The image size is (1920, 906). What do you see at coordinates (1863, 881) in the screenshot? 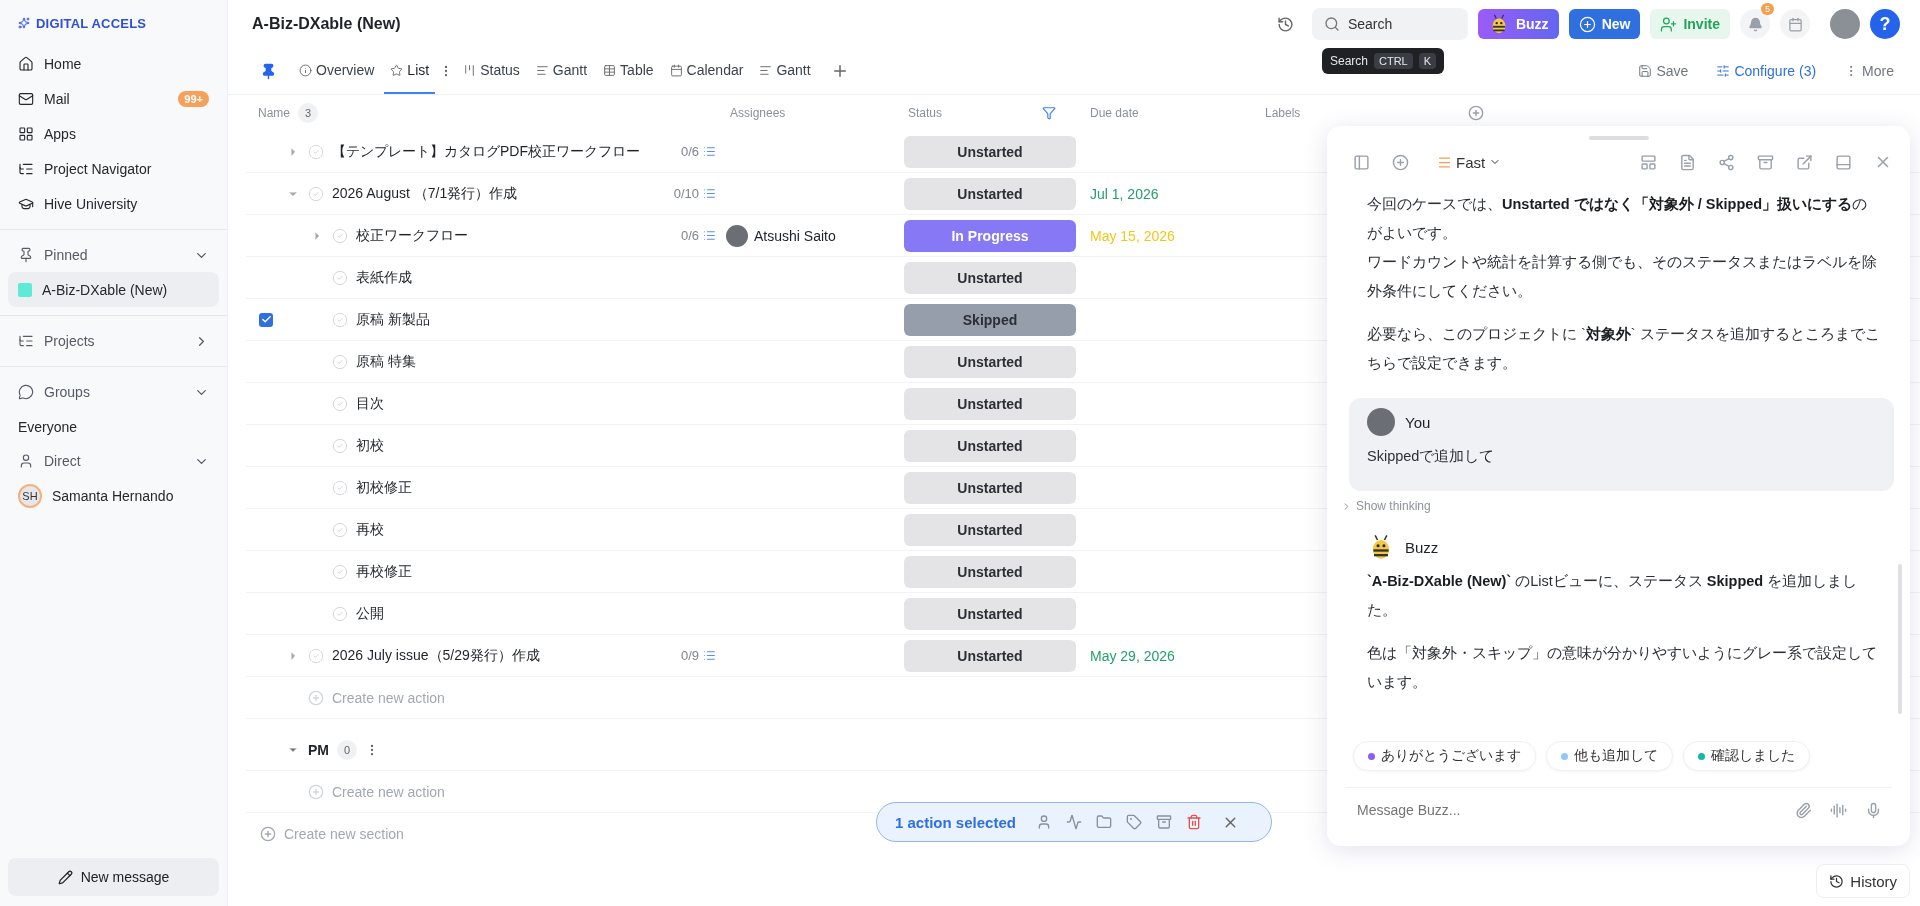
I see `history-button: History` at bounding box center [1863, 881].